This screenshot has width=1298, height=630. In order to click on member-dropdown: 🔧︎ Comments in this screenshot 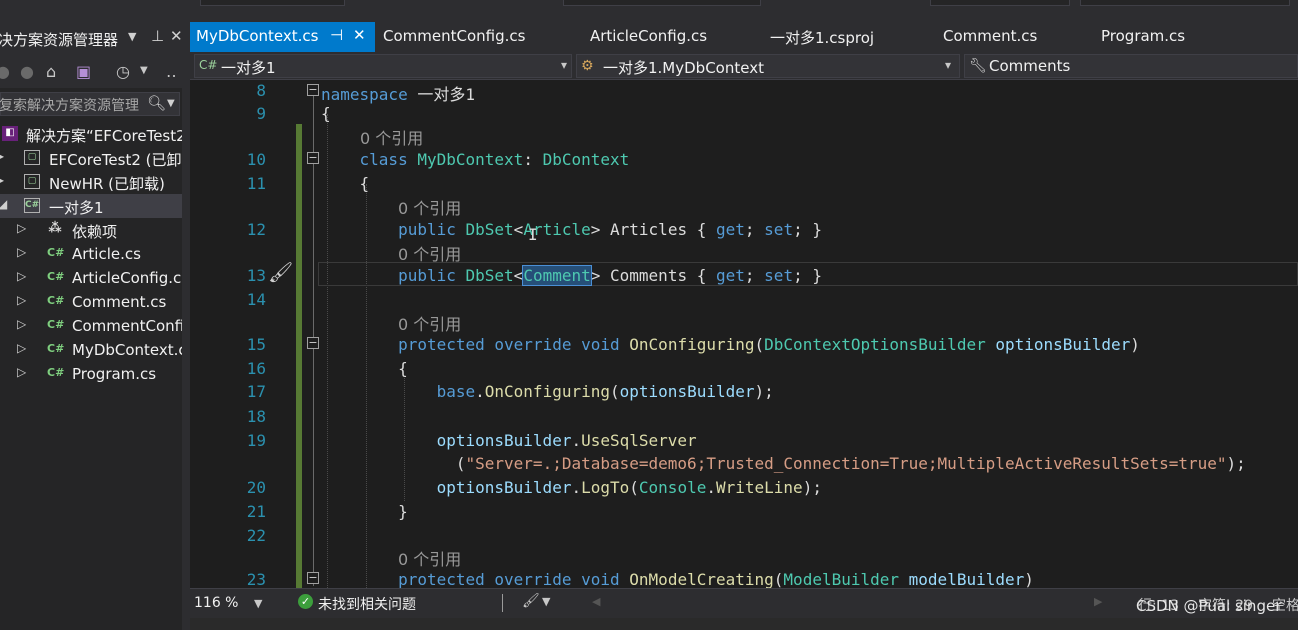, I will do `click(1131, 66)`.